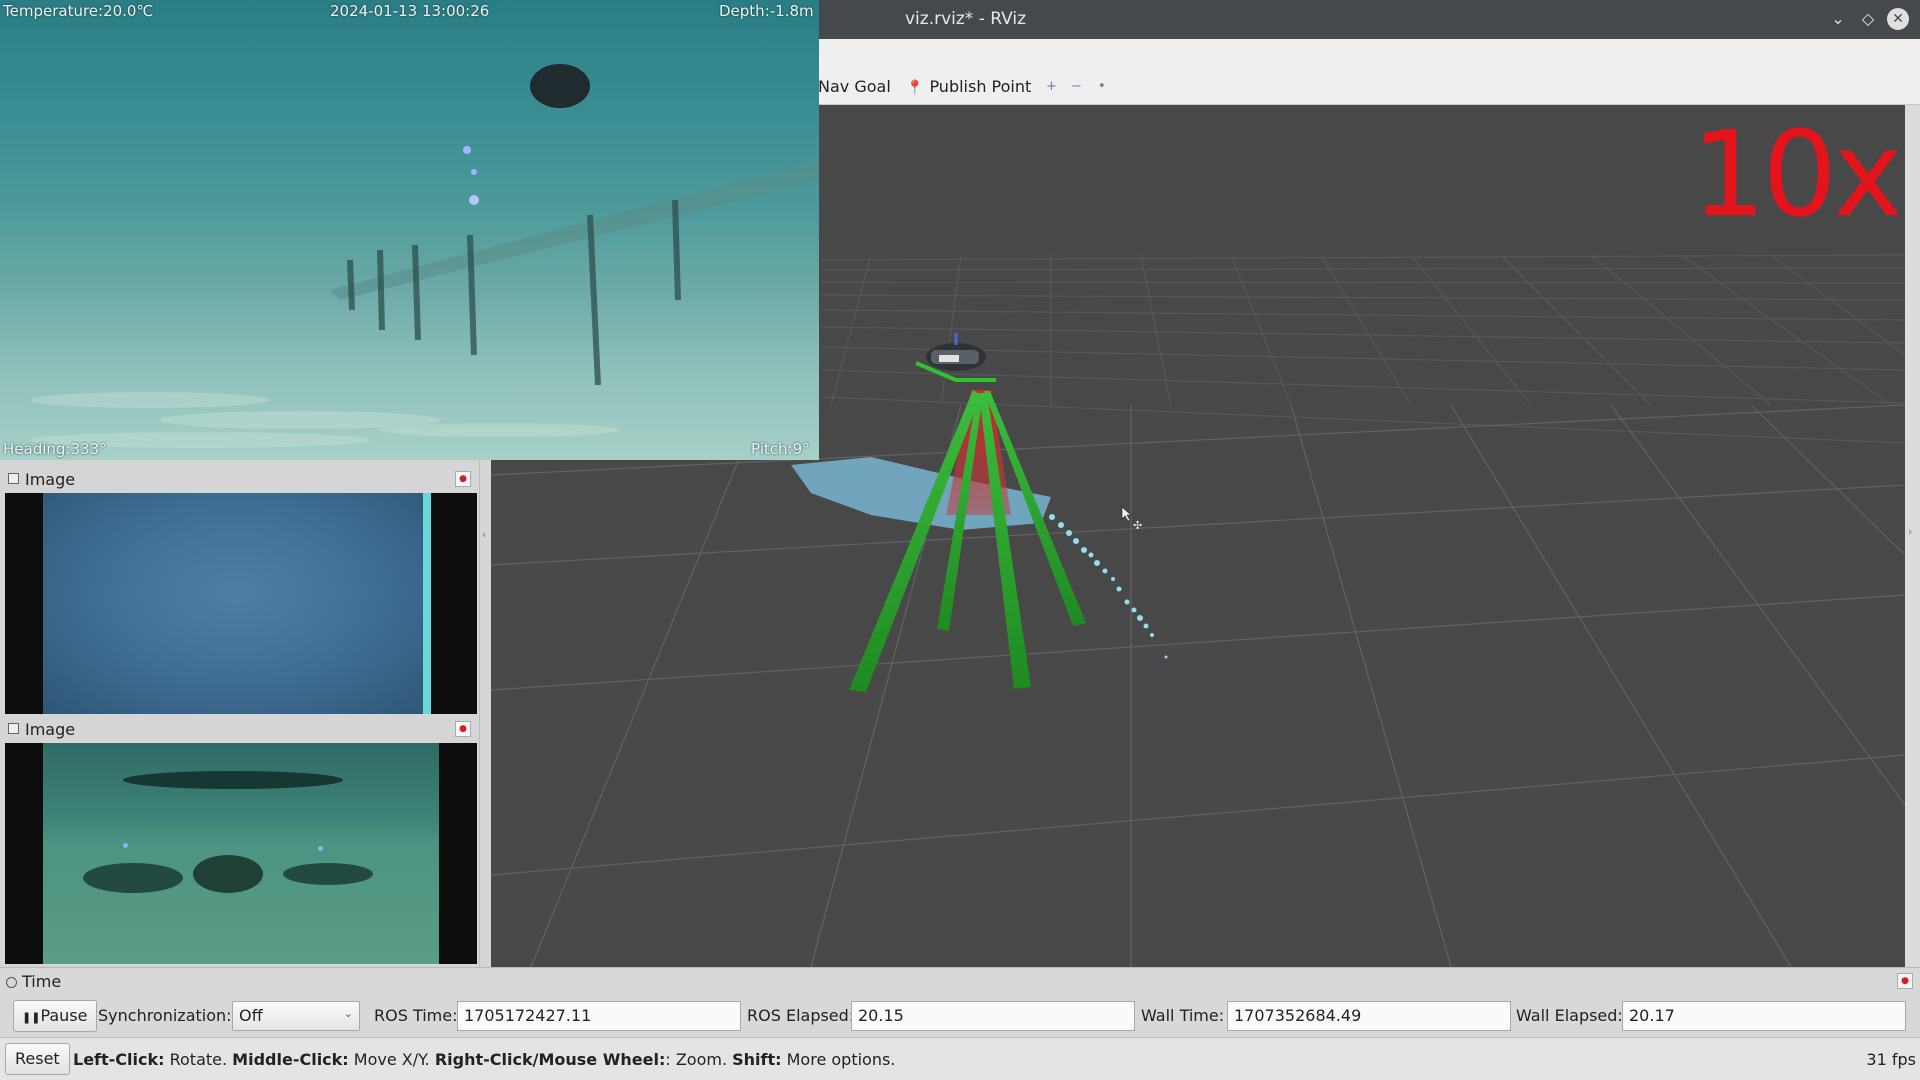 Image resolution: width=1920 pixels, height=1080 pixels. Describe the element at coordinates (1910, 531) in the screenshot. I see `chevron-right-icon: ›` at that location.